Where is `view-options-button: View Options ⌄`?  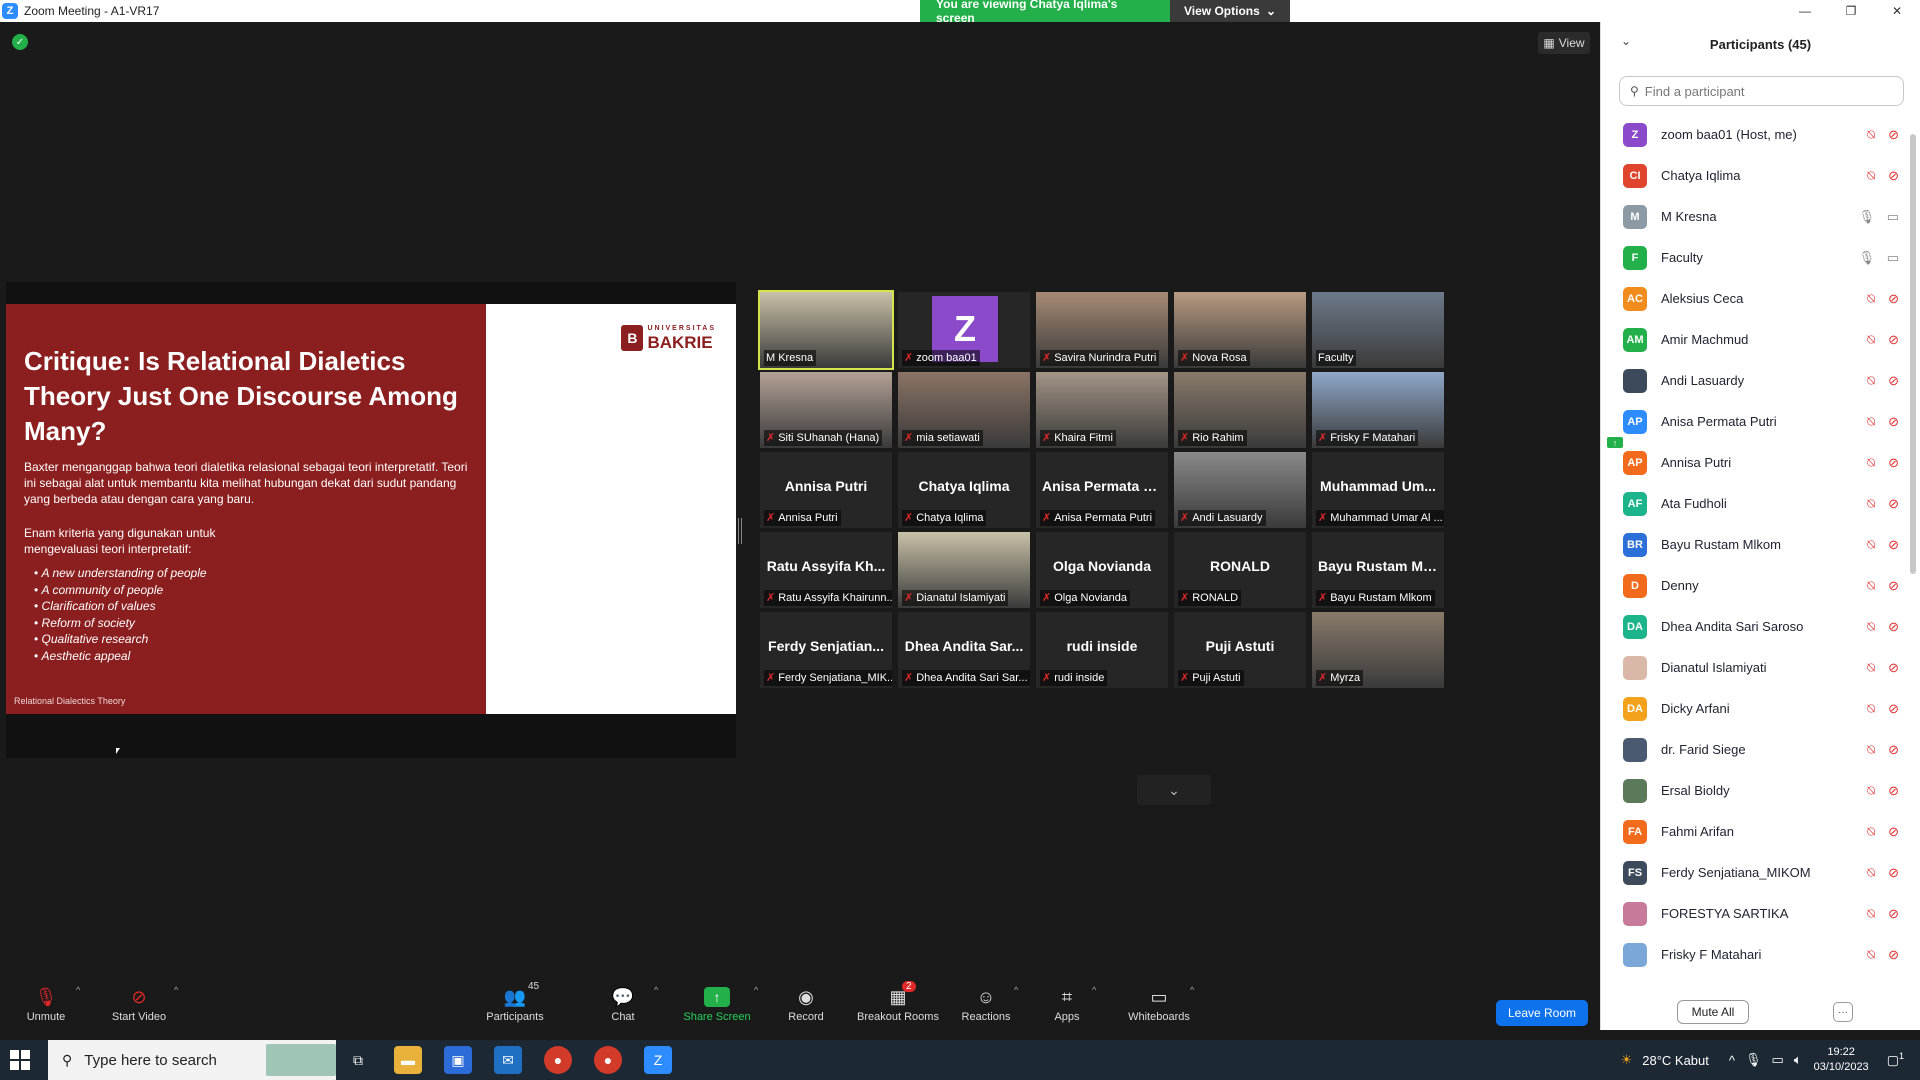
view-options-button: View Options ⌄ is located at coordinates (1230, 11).